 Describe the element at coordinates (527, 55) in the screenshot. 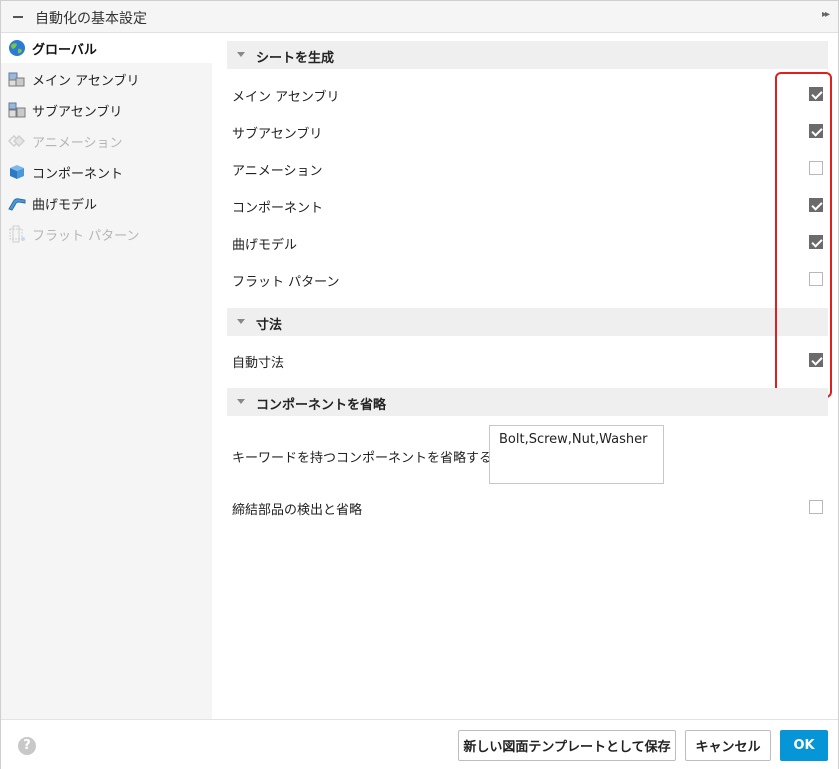

I see `section-header-generate-sheets: シートを生成` at that location.